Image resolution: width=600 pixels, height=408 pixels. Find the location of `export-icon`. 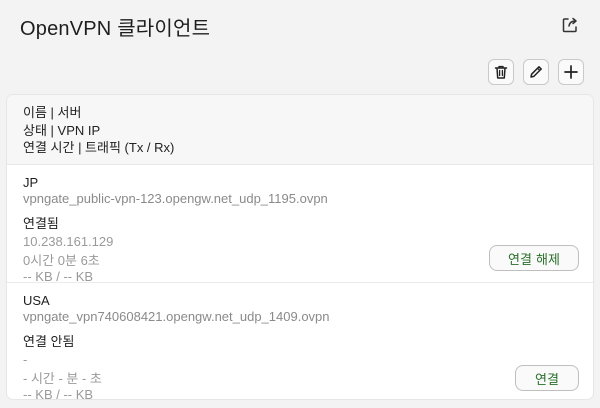

export-icon is located at coordinates (569, 25).